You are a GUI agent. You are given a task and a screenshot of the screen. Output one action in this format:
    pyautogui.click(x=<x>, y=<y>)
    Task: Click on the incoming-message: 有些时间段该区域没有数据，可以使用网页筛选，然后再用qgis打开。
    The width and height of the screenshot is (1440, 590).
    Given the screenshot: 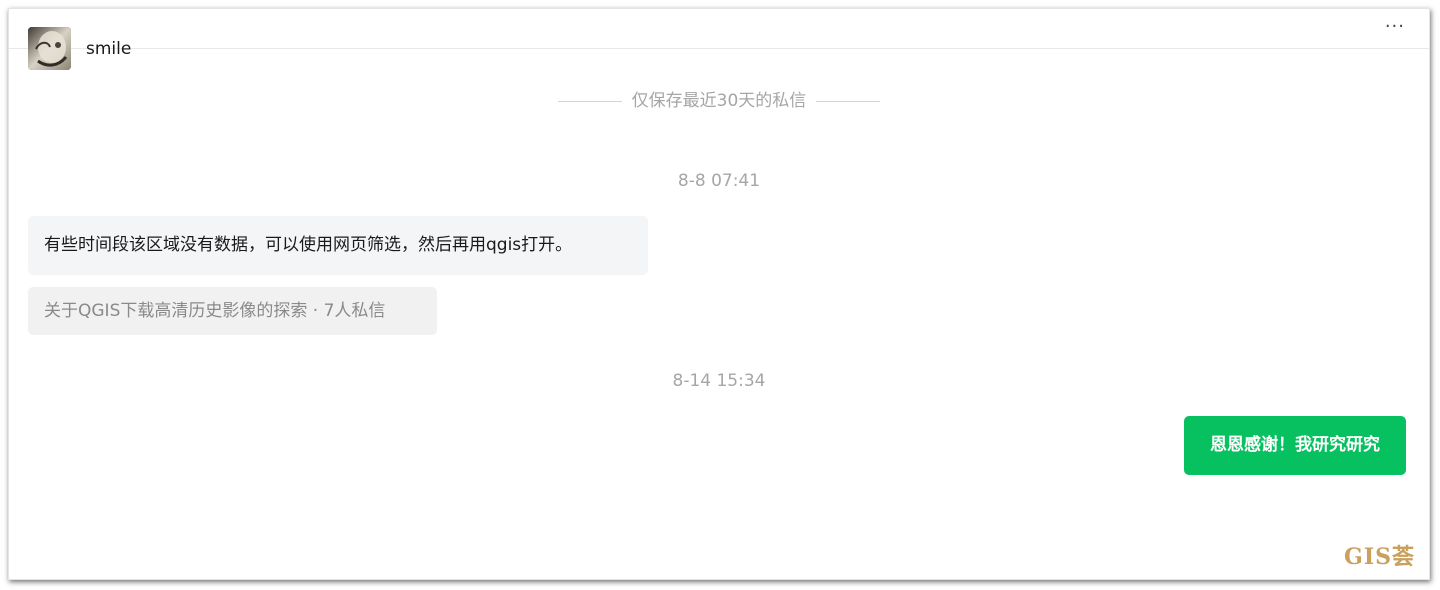 What is the action you would take?
    pyautogui.click(x=338, y=245)
    